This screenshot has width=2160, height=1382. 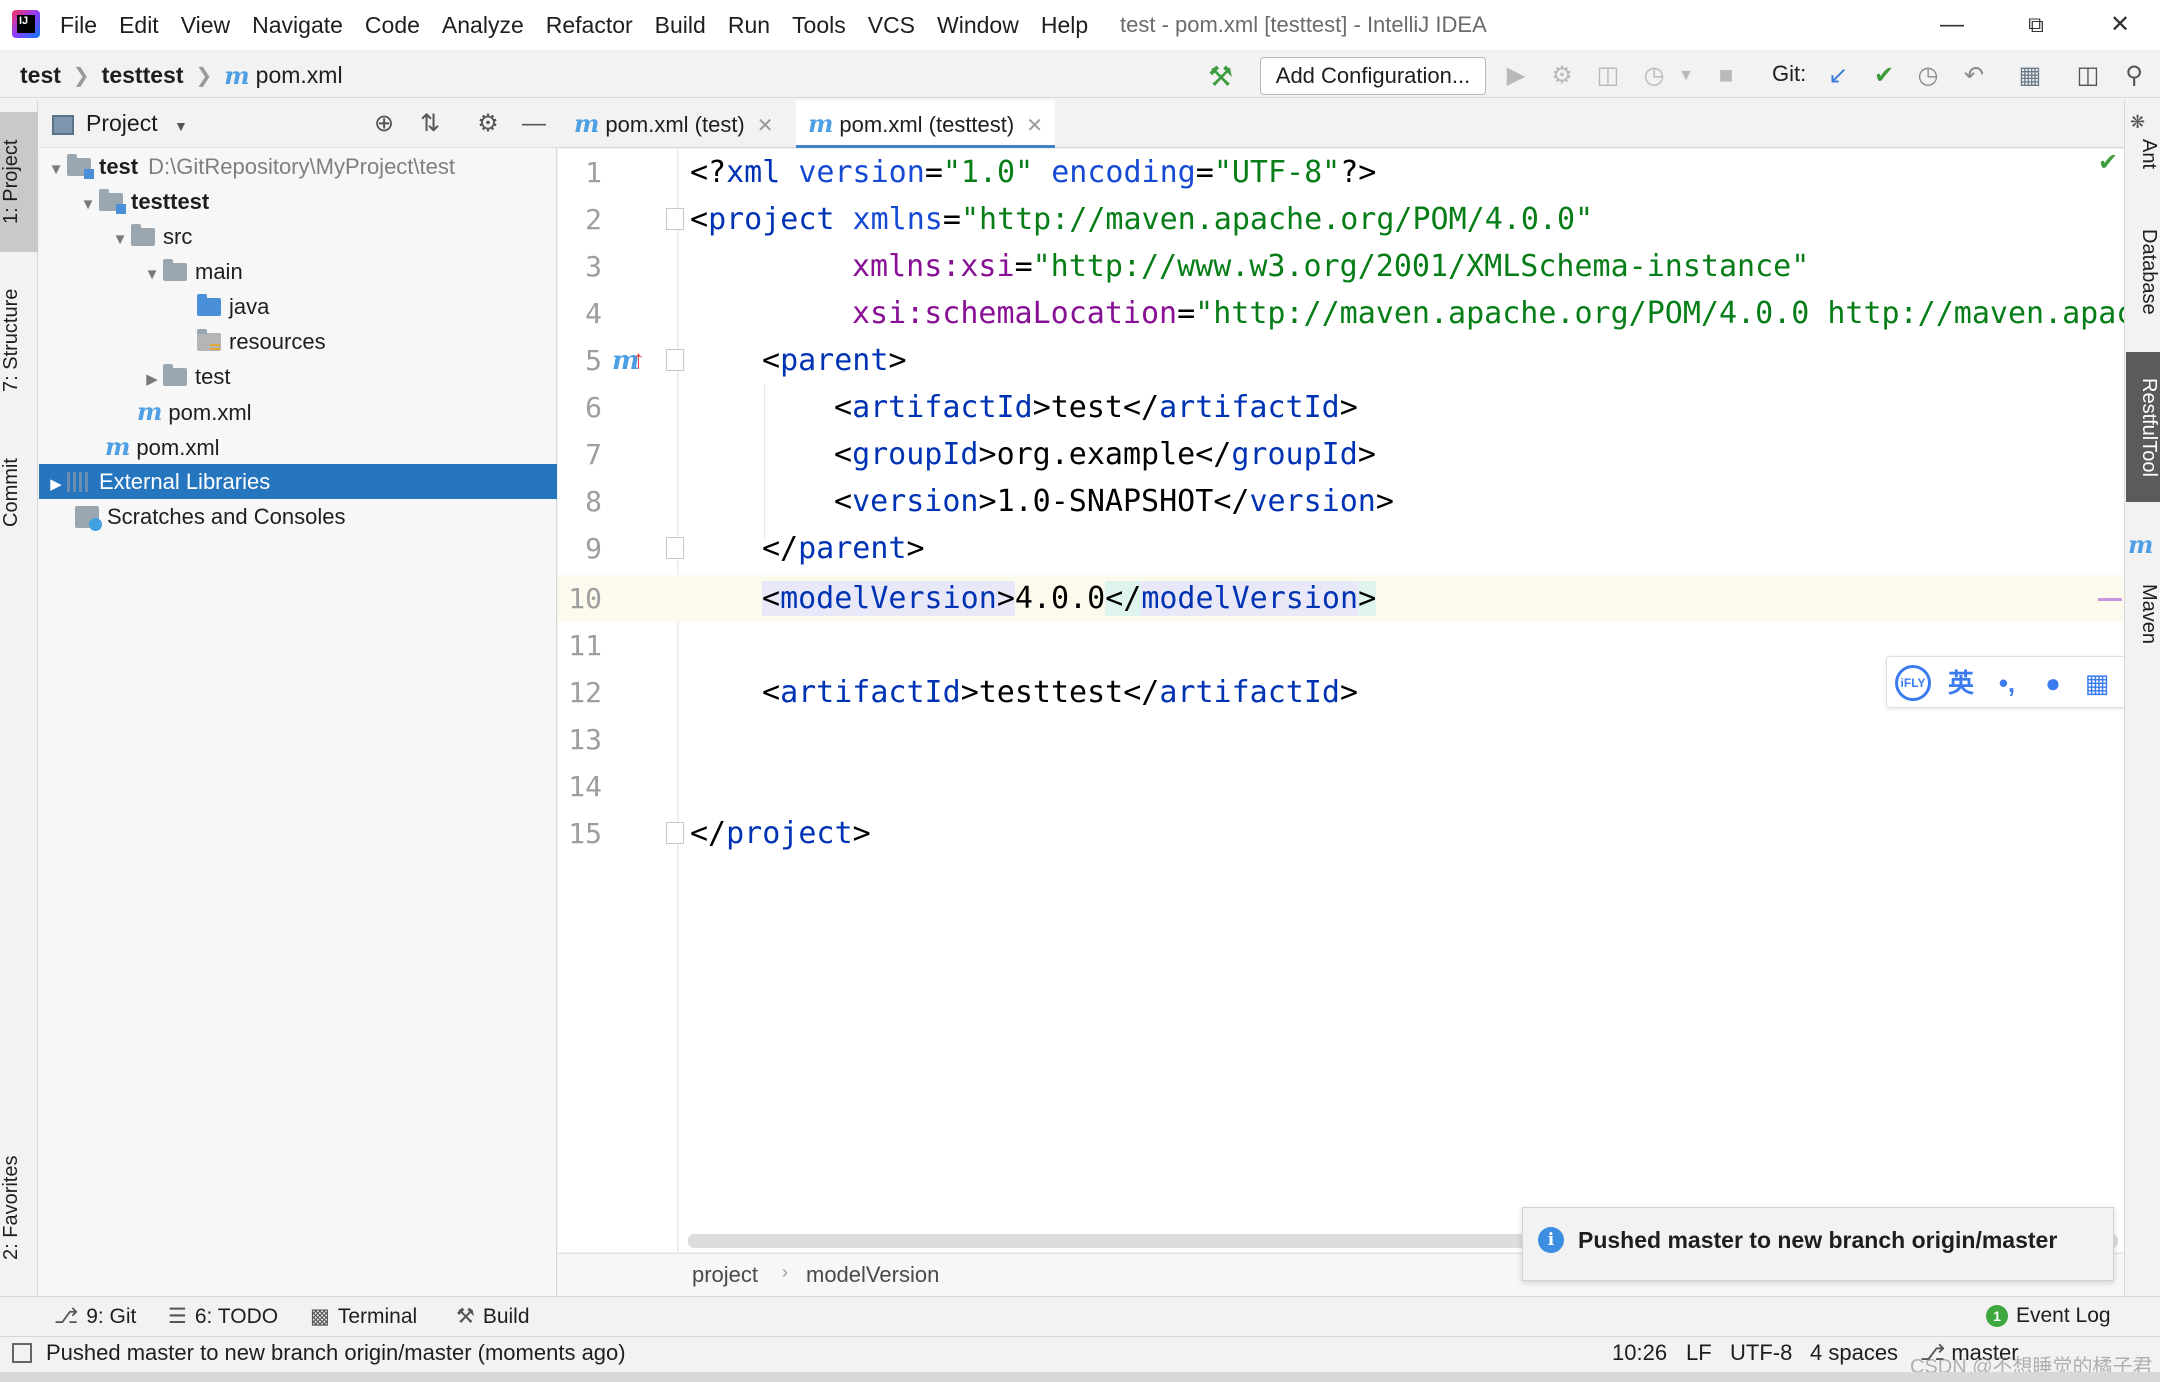 I want to click on tool-tab-ant: Ant, so click(x=2143, y=154).